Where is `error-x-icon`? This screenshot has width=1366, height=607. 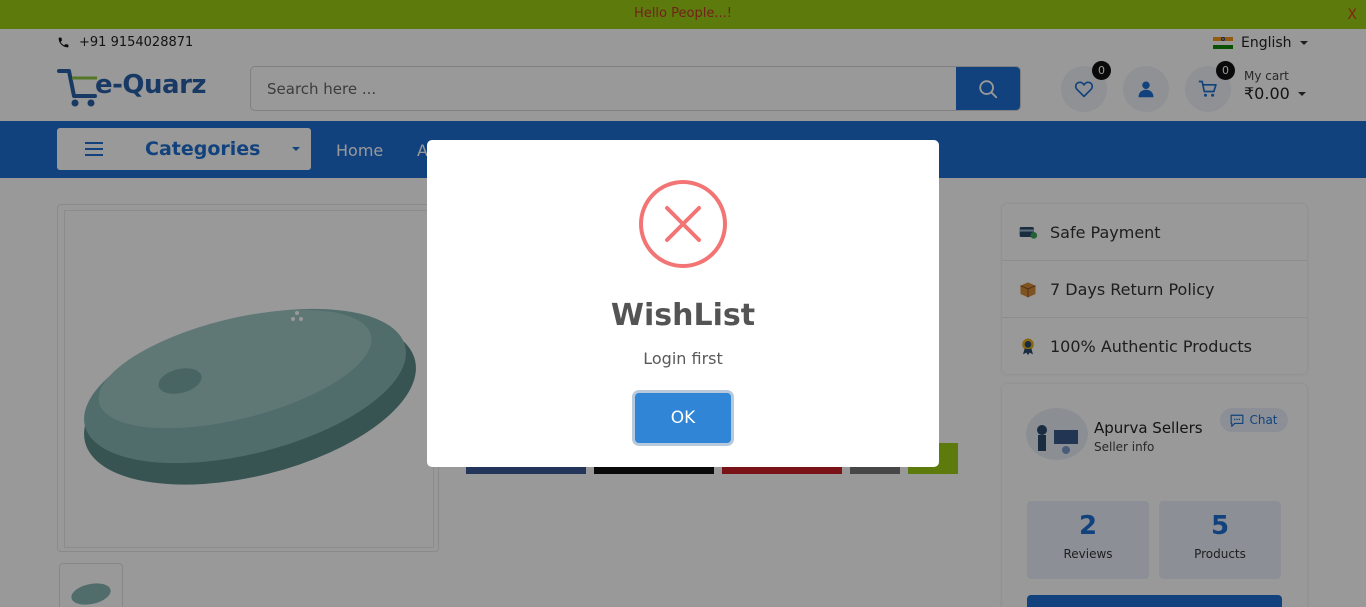 error-x-icon is located at coordinates (683, 224).